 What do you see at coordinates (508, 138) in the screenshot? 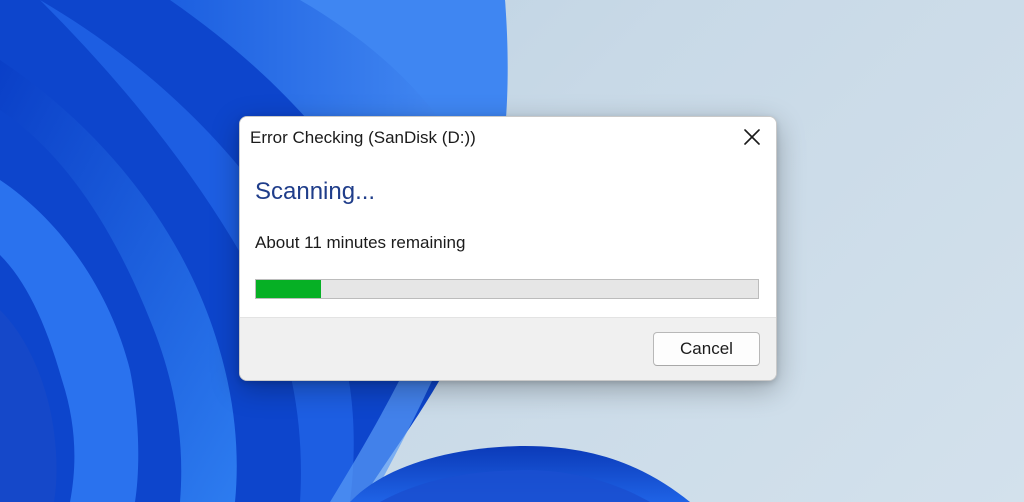
I see `dialog-titlebar: Error Checking (SanDisk (D:))` at bounding box center [508, 138].